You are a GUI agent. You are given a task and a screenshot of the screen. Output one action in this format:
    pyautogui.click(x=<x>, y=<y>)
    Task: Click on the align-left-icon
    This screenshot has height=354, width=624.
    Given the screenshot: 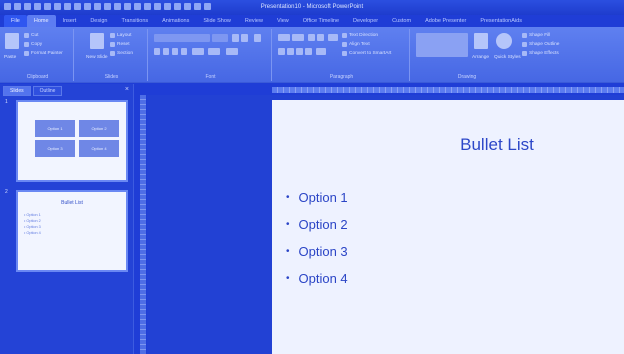 What is the action you would take?
    pyautogui.click(x=281, y=51)
    